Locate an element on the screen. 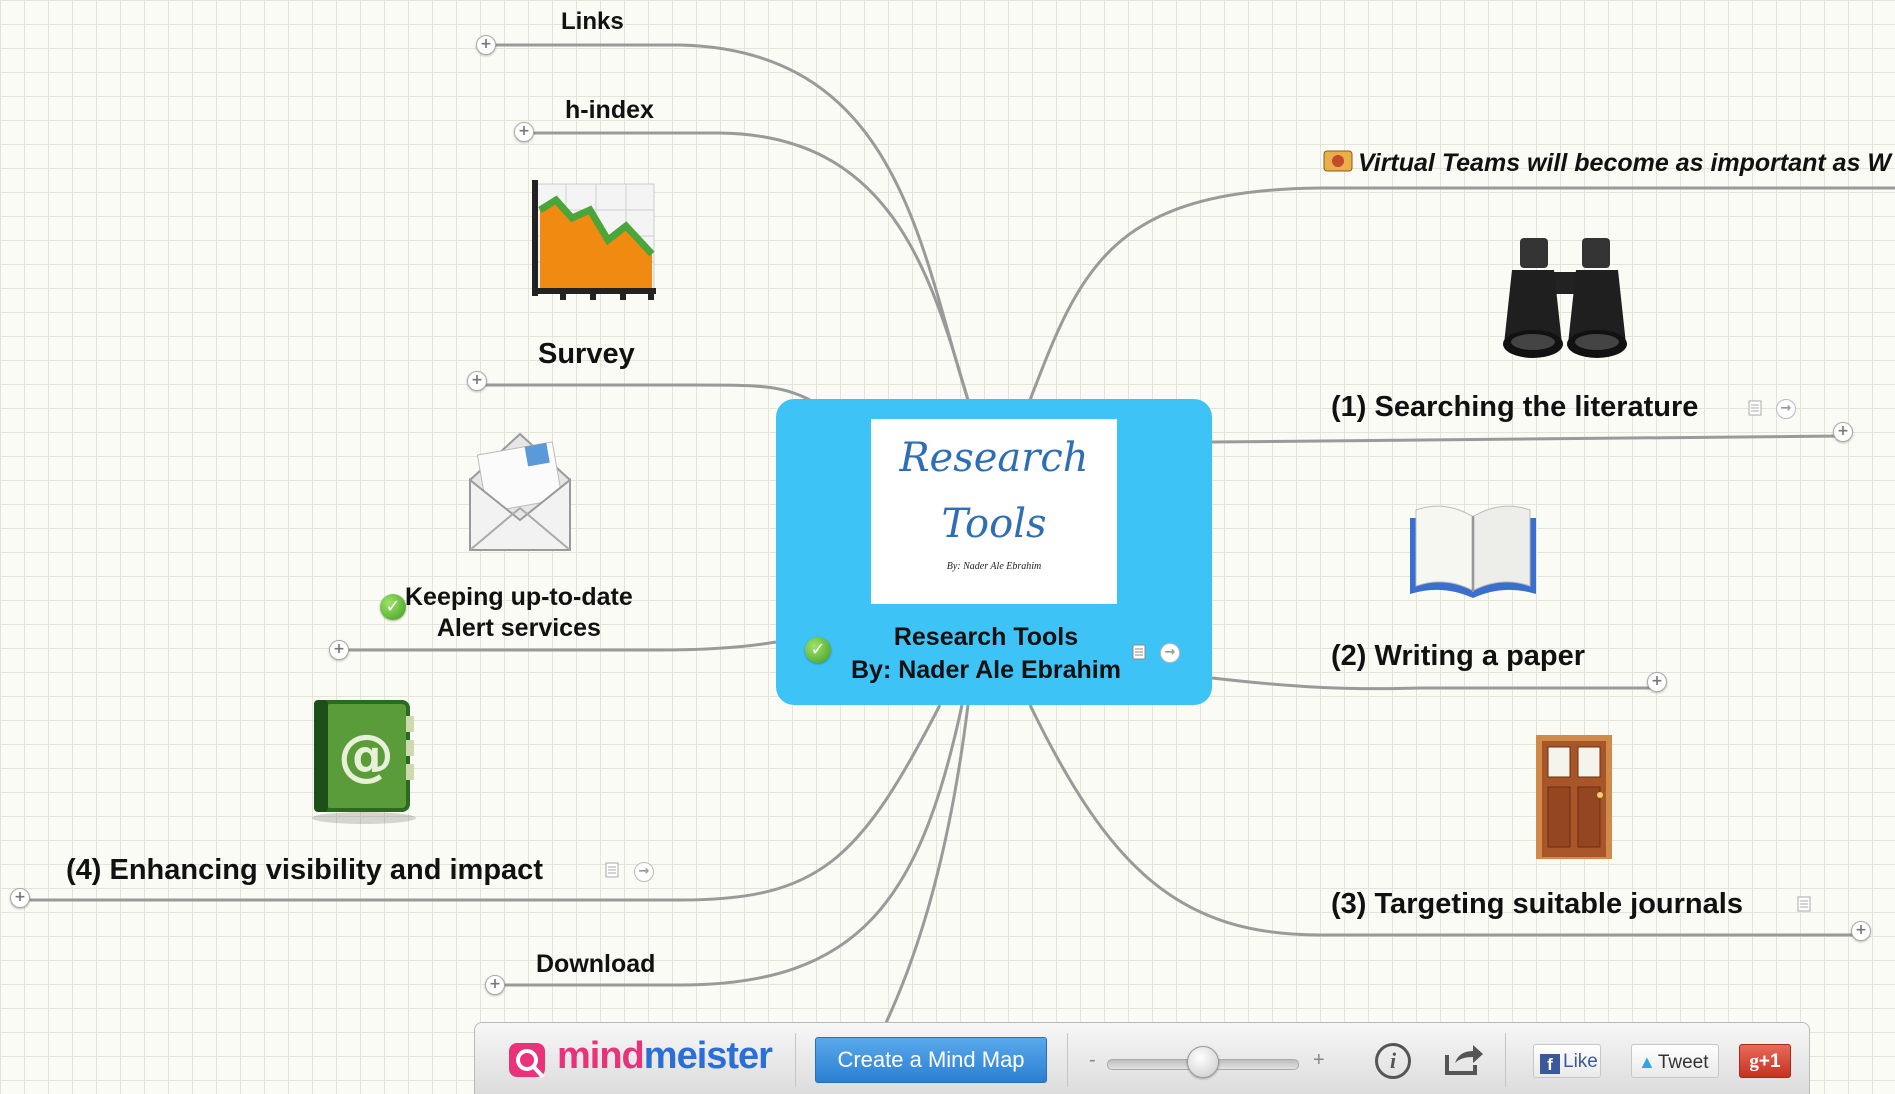  central-image: Research Tools By: Nader Ale Ebrahim is located at coordinates (994, 511).